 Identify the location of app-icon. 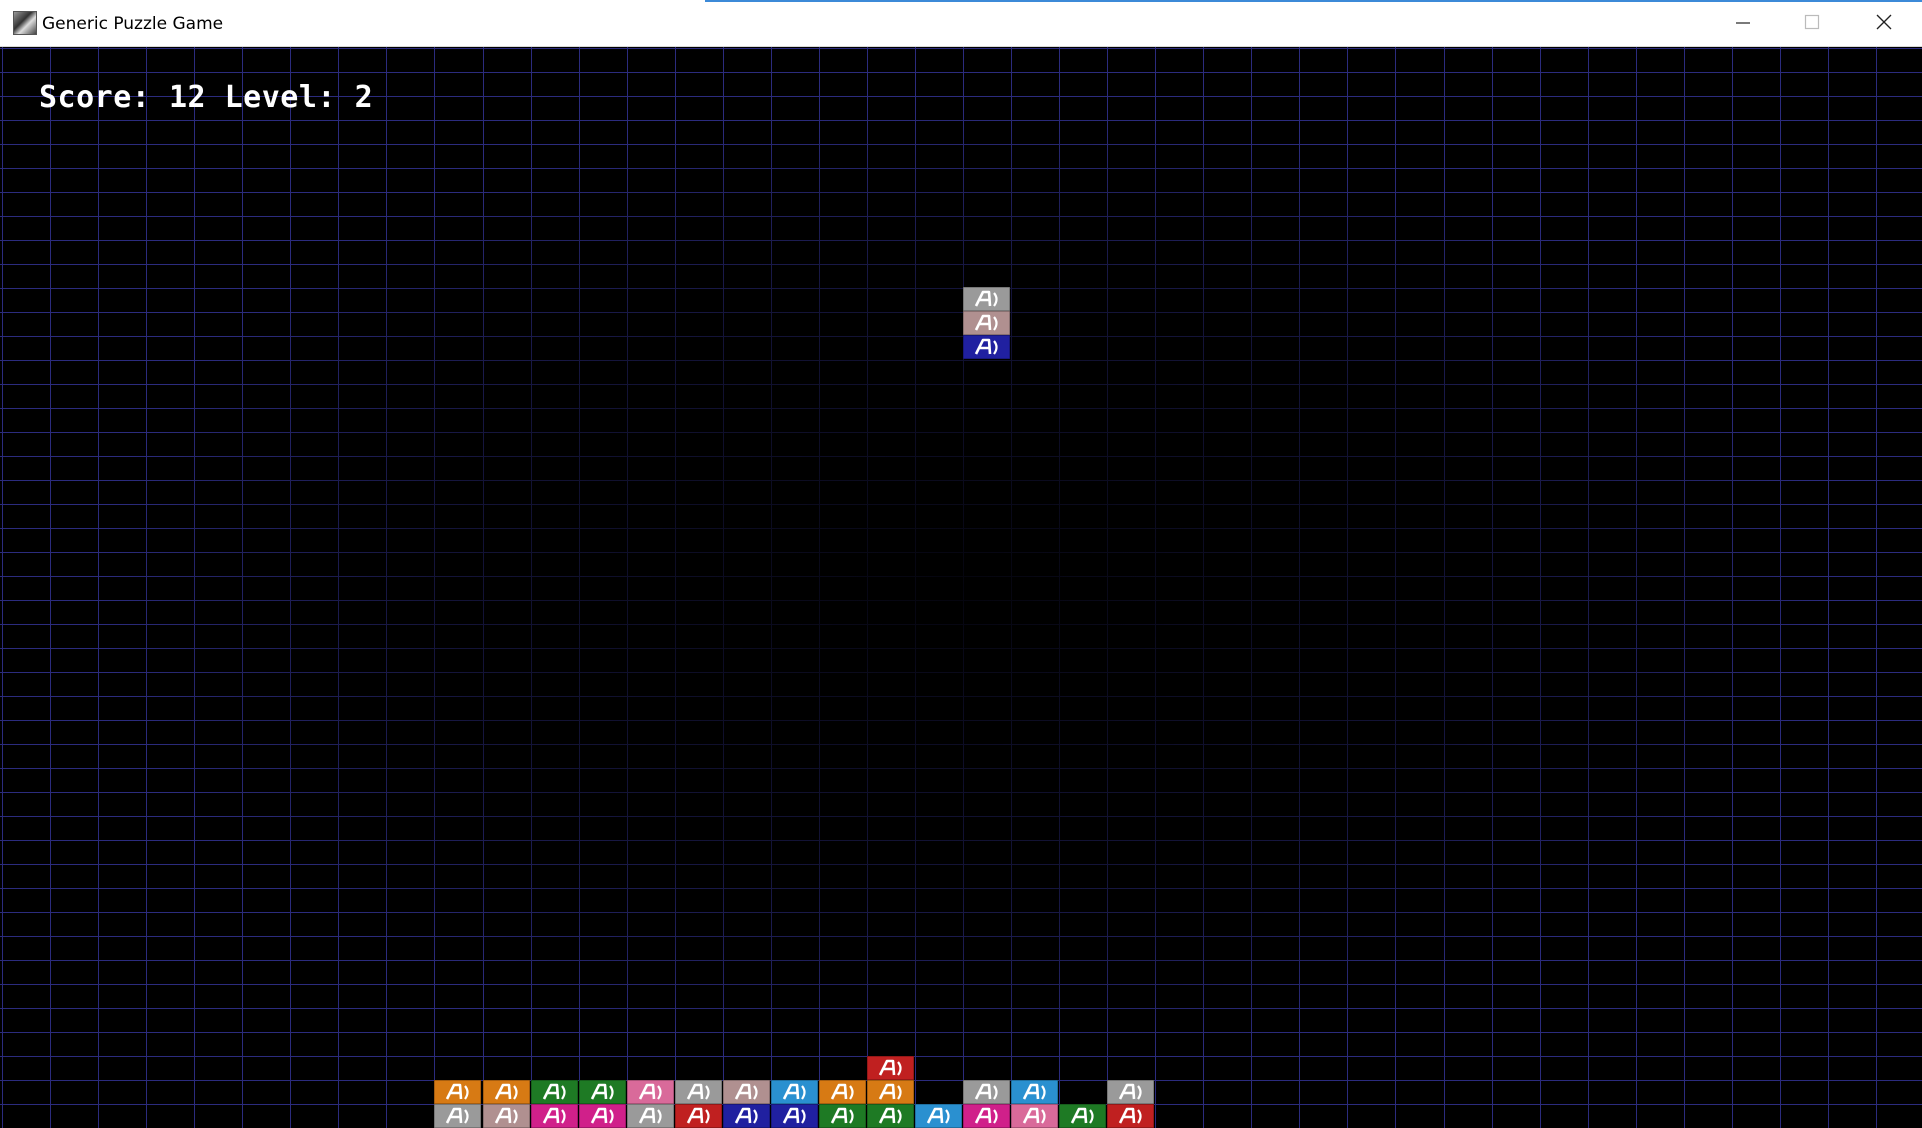
(25, 23).